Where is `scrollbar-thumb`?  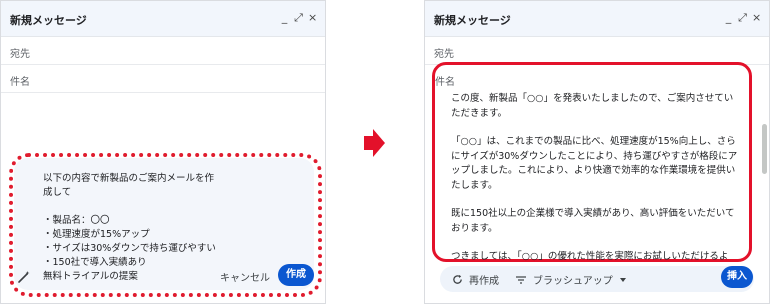
scrollbar-thumb is located at coordinates (764, 149).